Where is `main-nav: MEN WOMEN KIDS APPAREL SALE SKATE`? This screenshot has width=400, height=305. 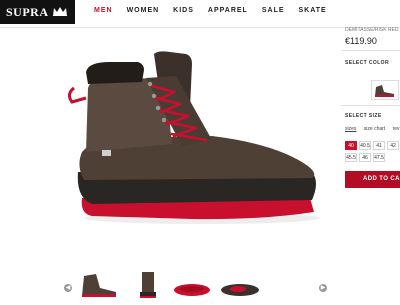
main-nav: MEN WOMEN KIDS APPAREL SALE SKATE is located at coordinates (217, 10).